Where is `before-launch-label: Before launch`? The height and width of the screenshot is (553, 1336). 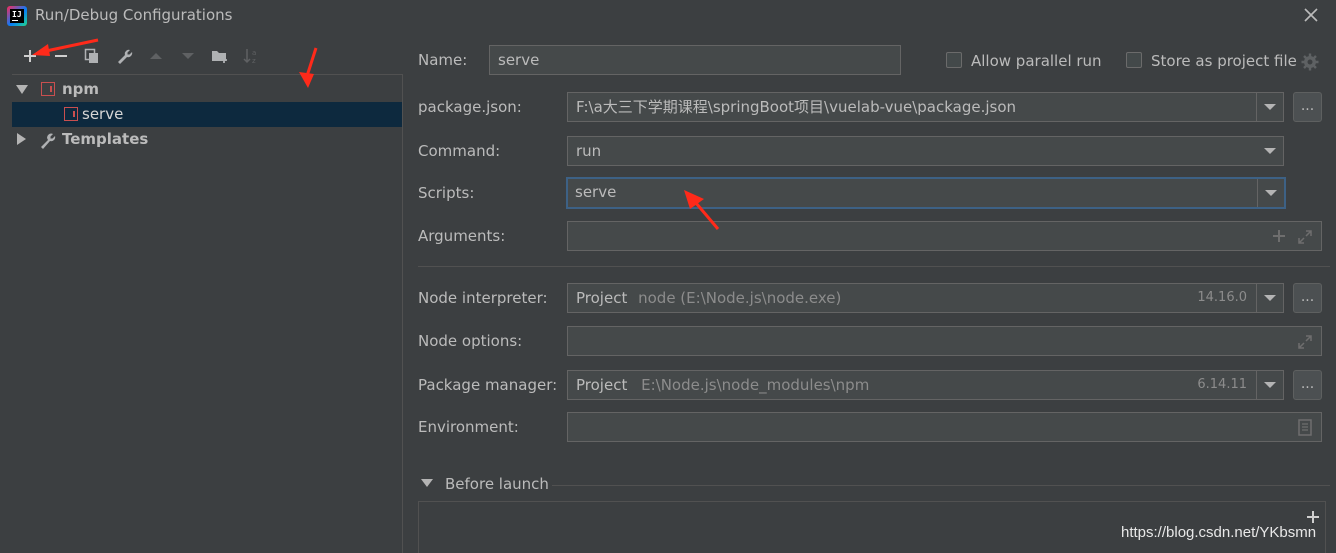 before-launch-label: Before launch is located at coordinates (497, 484).